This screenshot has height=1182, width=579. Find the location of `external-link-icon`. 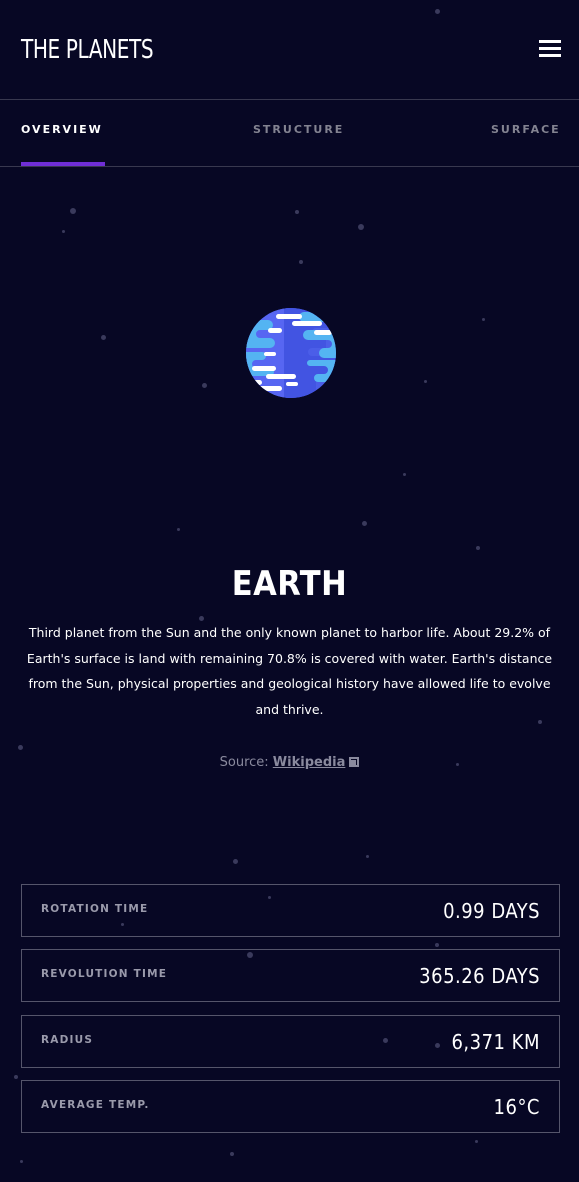

external-link-icon is located at coordinates (354, 762).